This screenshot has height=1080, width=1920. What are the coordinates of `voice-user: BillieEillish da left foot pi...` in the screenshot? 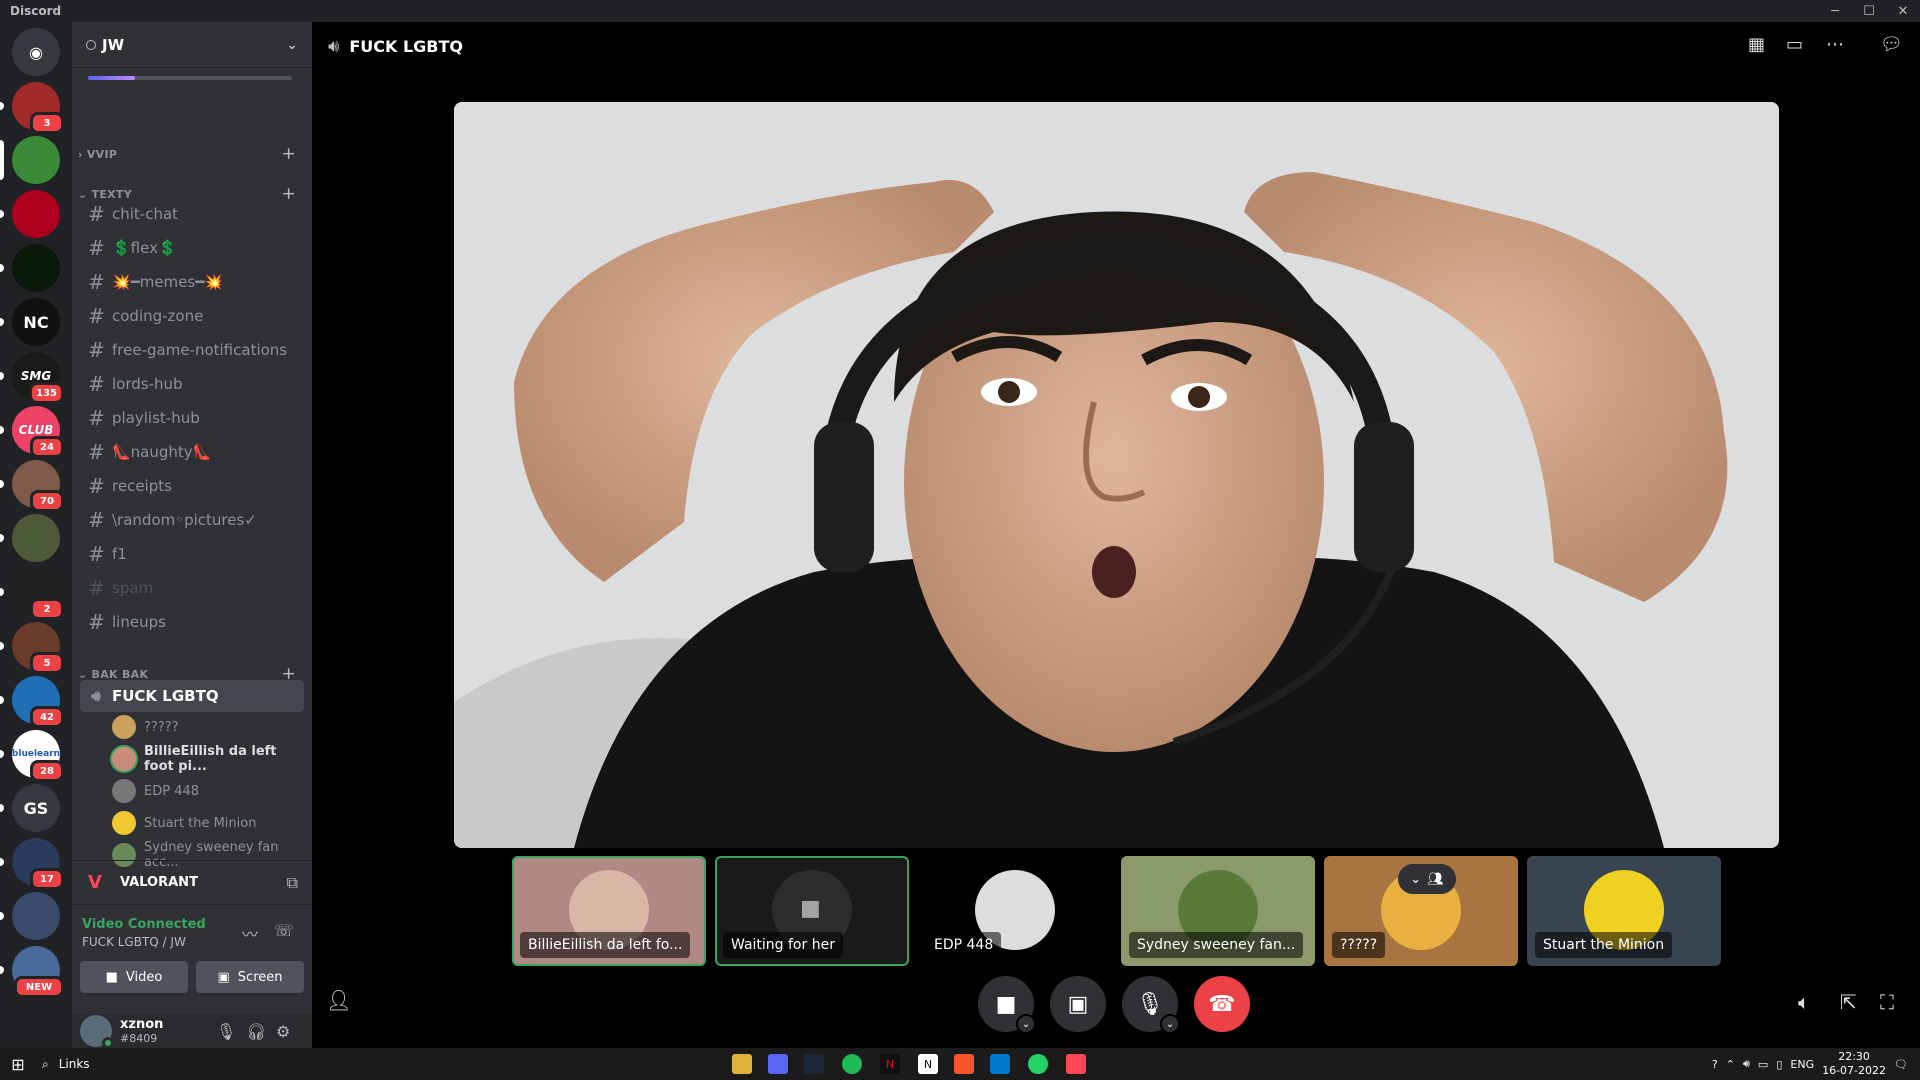 It's located at (210, 759).